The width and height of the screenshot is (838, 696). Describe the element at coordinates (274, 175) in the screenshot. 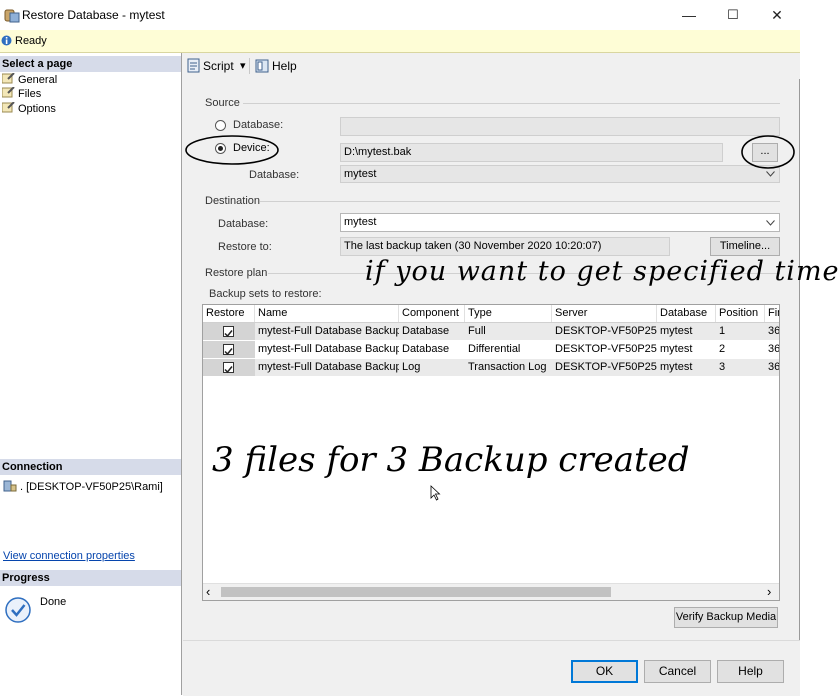

I see `source-database-label: Database:` at that location.